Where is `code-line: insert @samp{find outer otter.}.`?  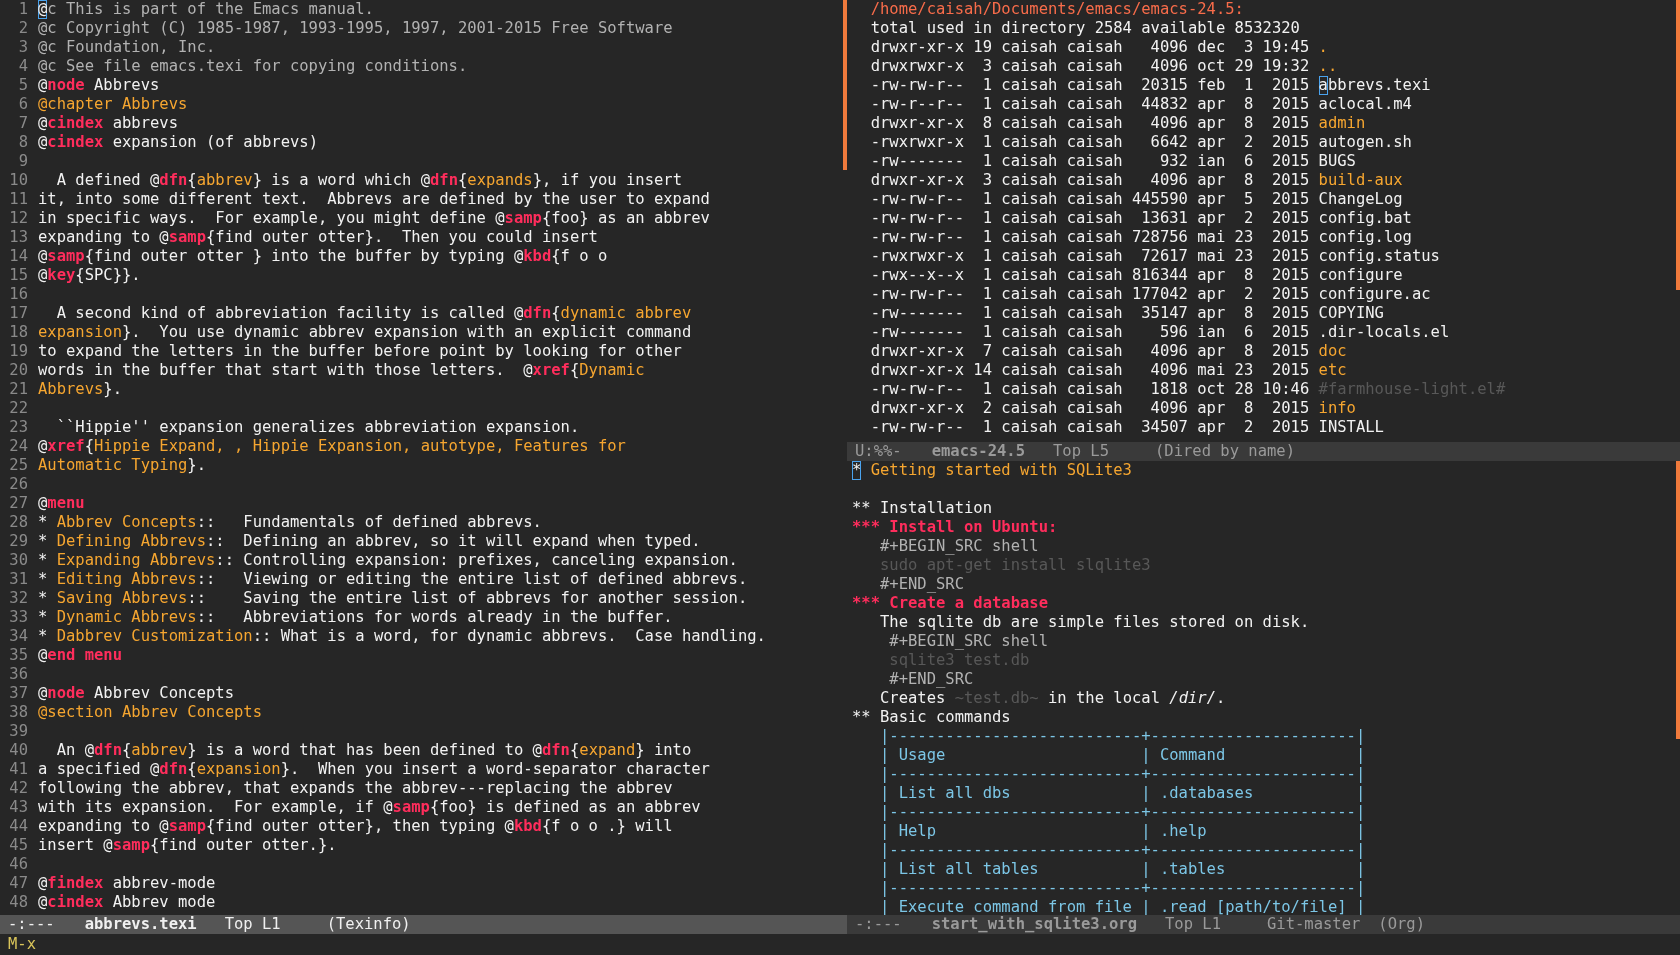 code-line: insert @samp{find outer otter.}. is located at coordinates (187, 845).